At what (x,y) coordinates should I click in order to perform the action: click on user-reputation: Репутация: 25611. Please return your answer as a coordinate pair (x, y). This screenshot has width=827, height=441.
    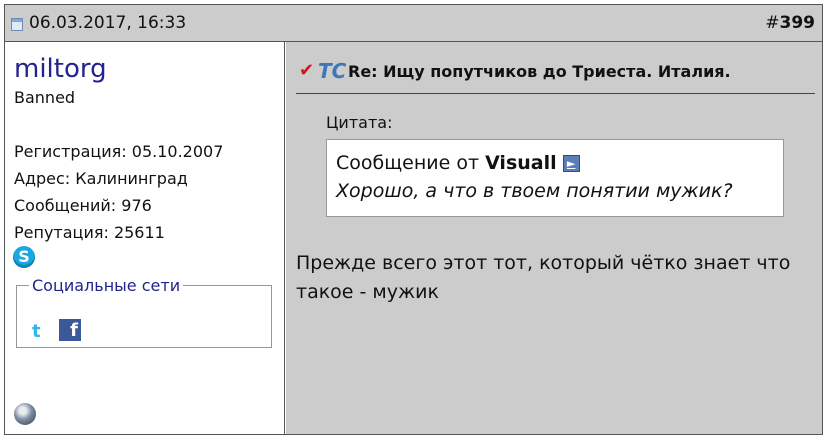
    Looking at the image, I should click on (89, 232).